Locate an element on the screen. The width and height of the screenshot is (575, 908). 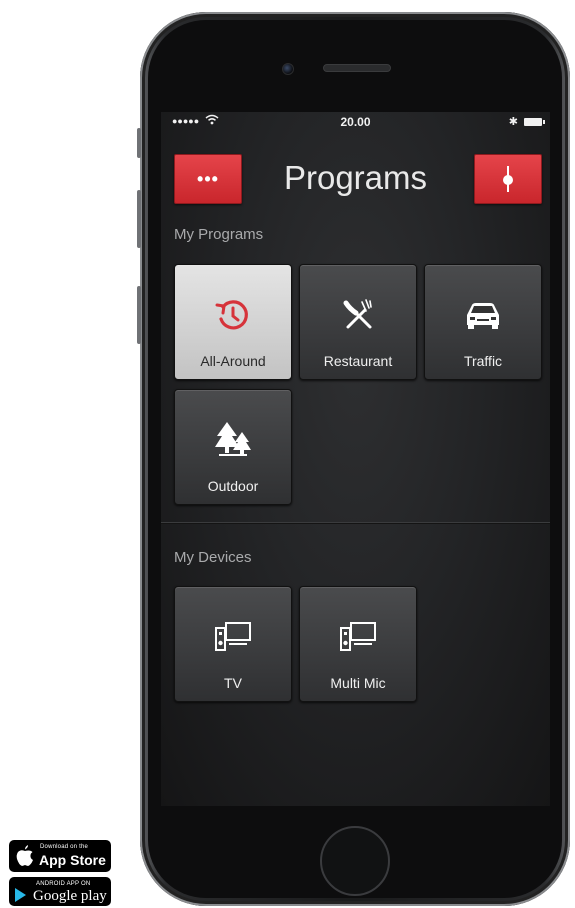
program-label: Traffic is located at coordinates (483, 361).